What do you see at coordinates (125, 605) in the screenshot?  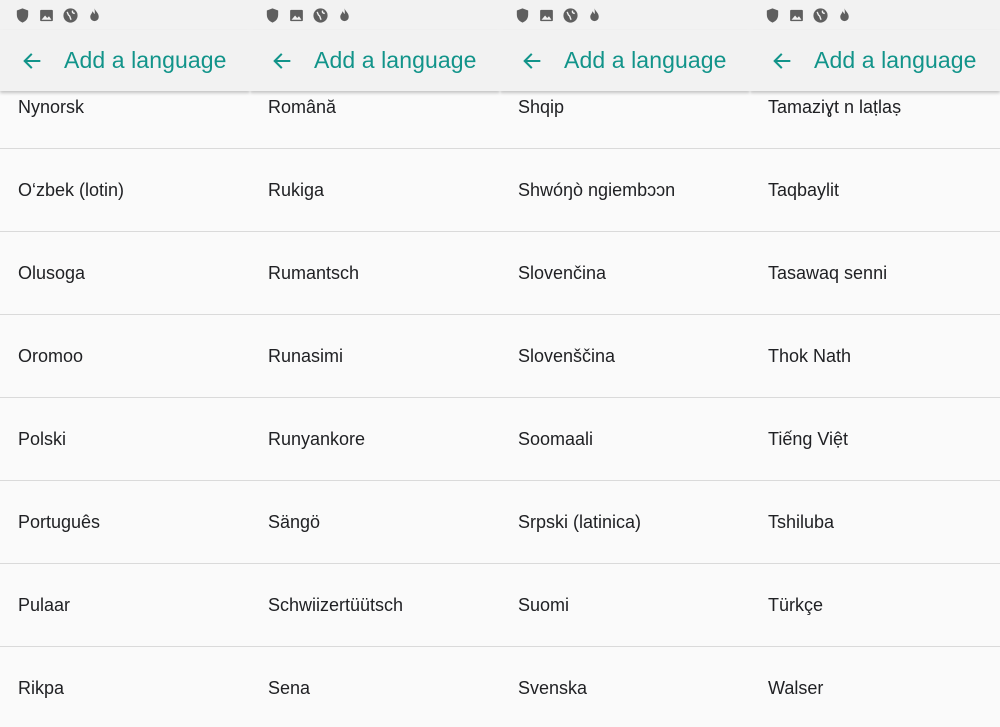 I see `language-item: Pulaar` at bounding box center [125, 605].